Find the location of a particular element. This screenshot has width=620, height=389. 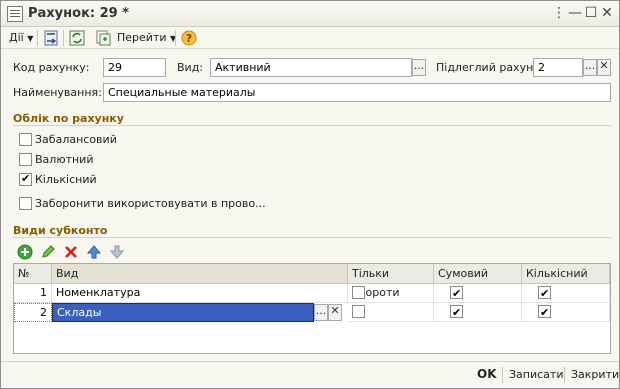

move-down-icon is located at coordinates (117, 252).